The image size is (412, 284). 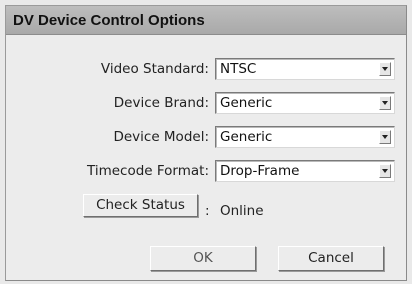 I want to click on ok-button: OK, so click(x=203, y=258).